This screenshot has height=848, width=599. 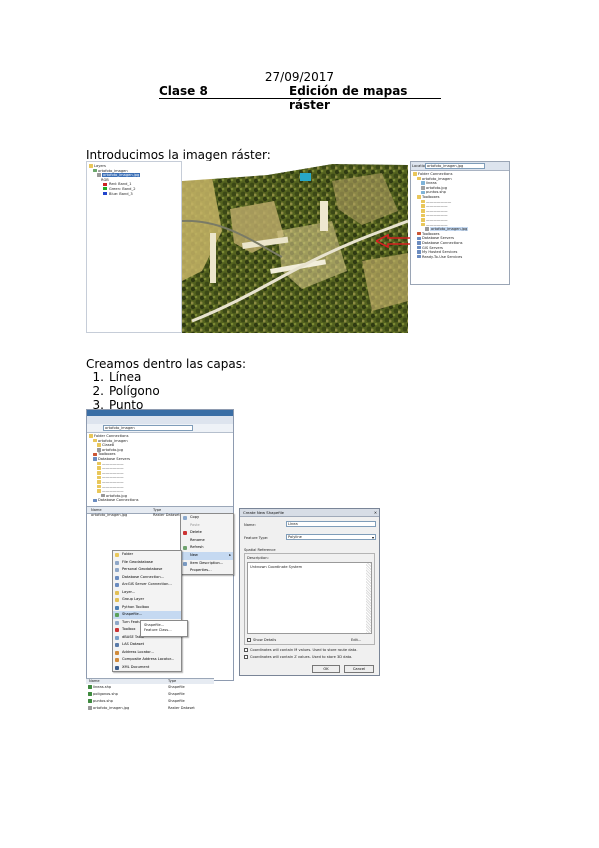 I want to click on location-bar: ortofoto_imagen, so click(x=160, y=428).